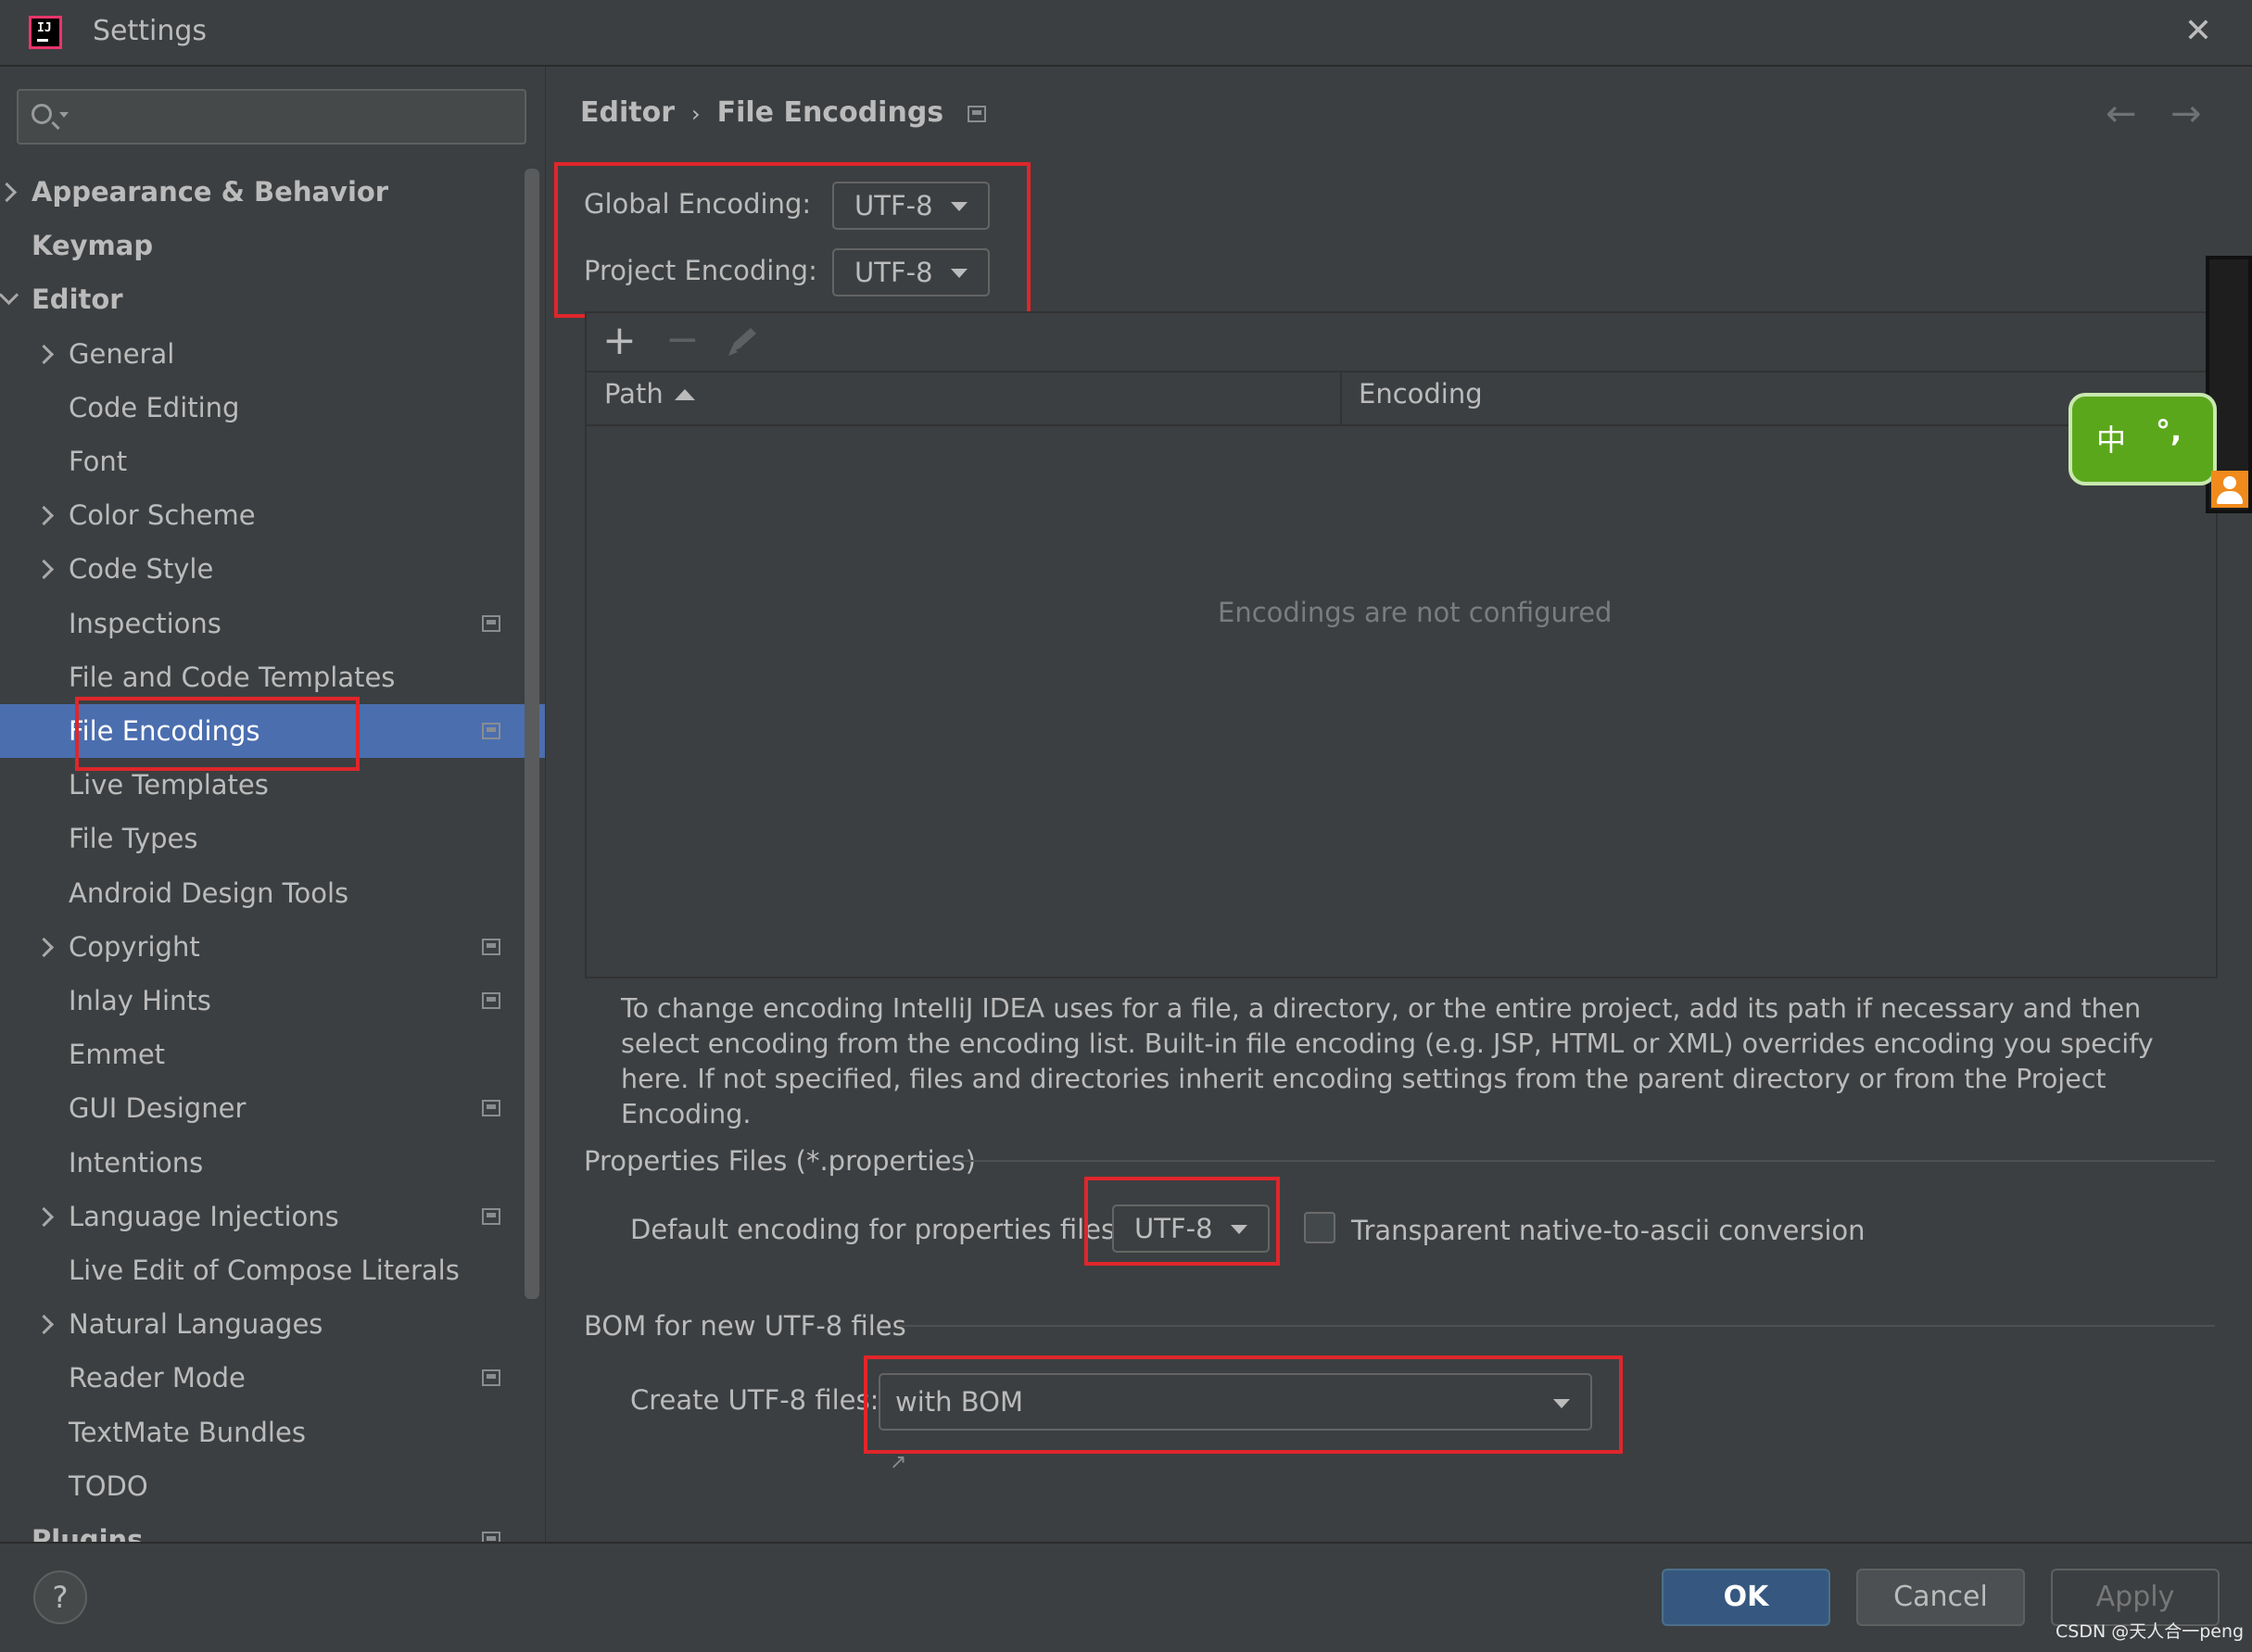 Image resolution: width=2252 pixels, height=1652 pixels. Describe the element at coordinates (272, 1270) in the screenshot. I see `sidebar-item: Live Edit of Compose Literals` at that location.